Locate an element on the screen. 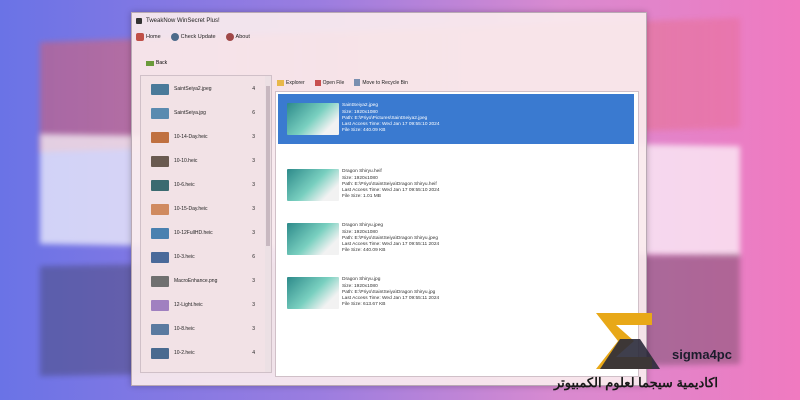  back-arrow-icon is located at coordinates (150, 63).